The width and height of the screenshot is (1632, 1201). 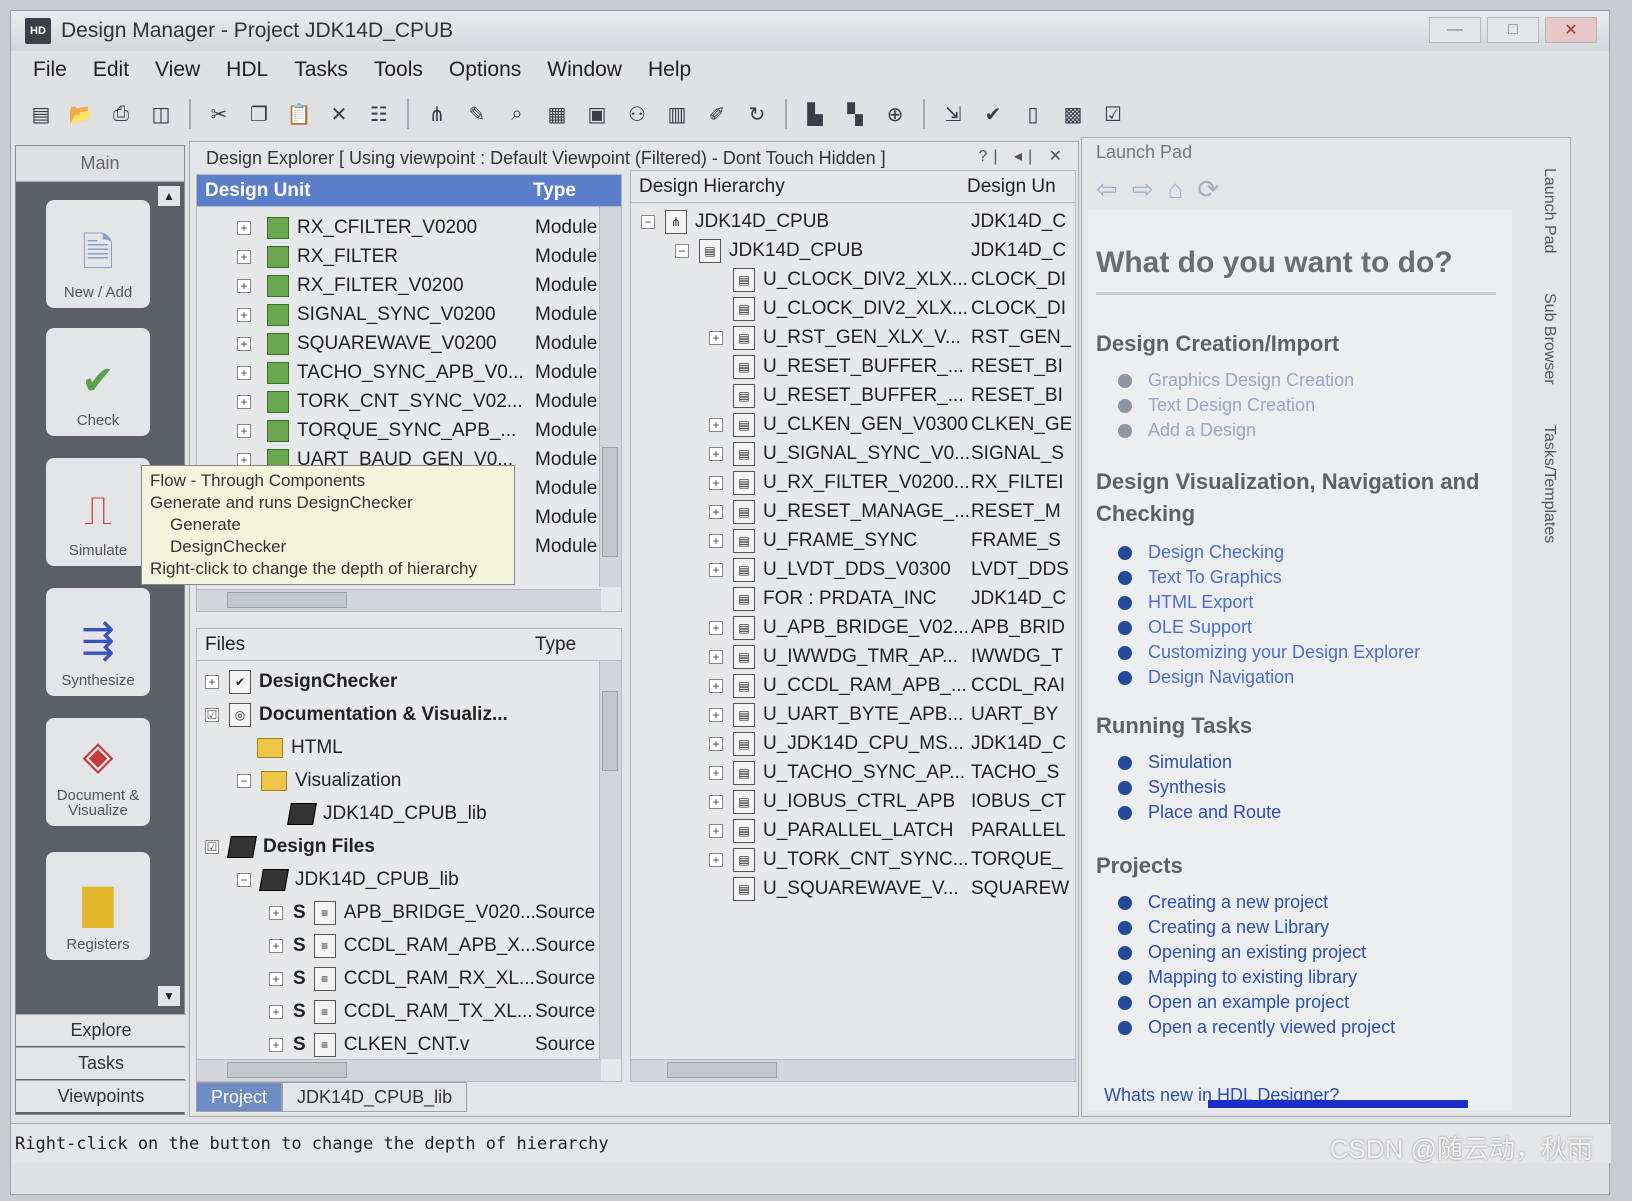 I want to click on menu-hdl: HDL, so click(x=247, y=70).